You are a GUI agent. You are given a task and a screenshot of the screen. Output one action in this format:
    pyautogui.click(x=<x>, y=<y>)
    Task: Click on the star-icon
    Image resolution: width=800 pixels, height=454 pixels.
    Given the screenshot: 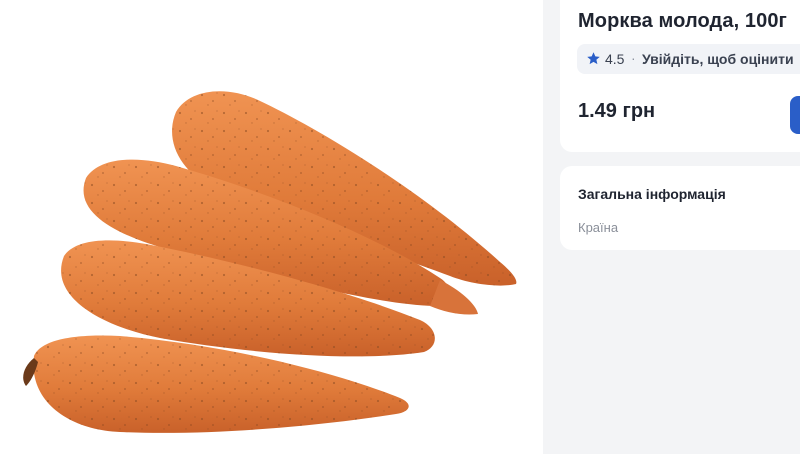 What is the action you would take?
    pyautogui.click(x=593, y=58)
    